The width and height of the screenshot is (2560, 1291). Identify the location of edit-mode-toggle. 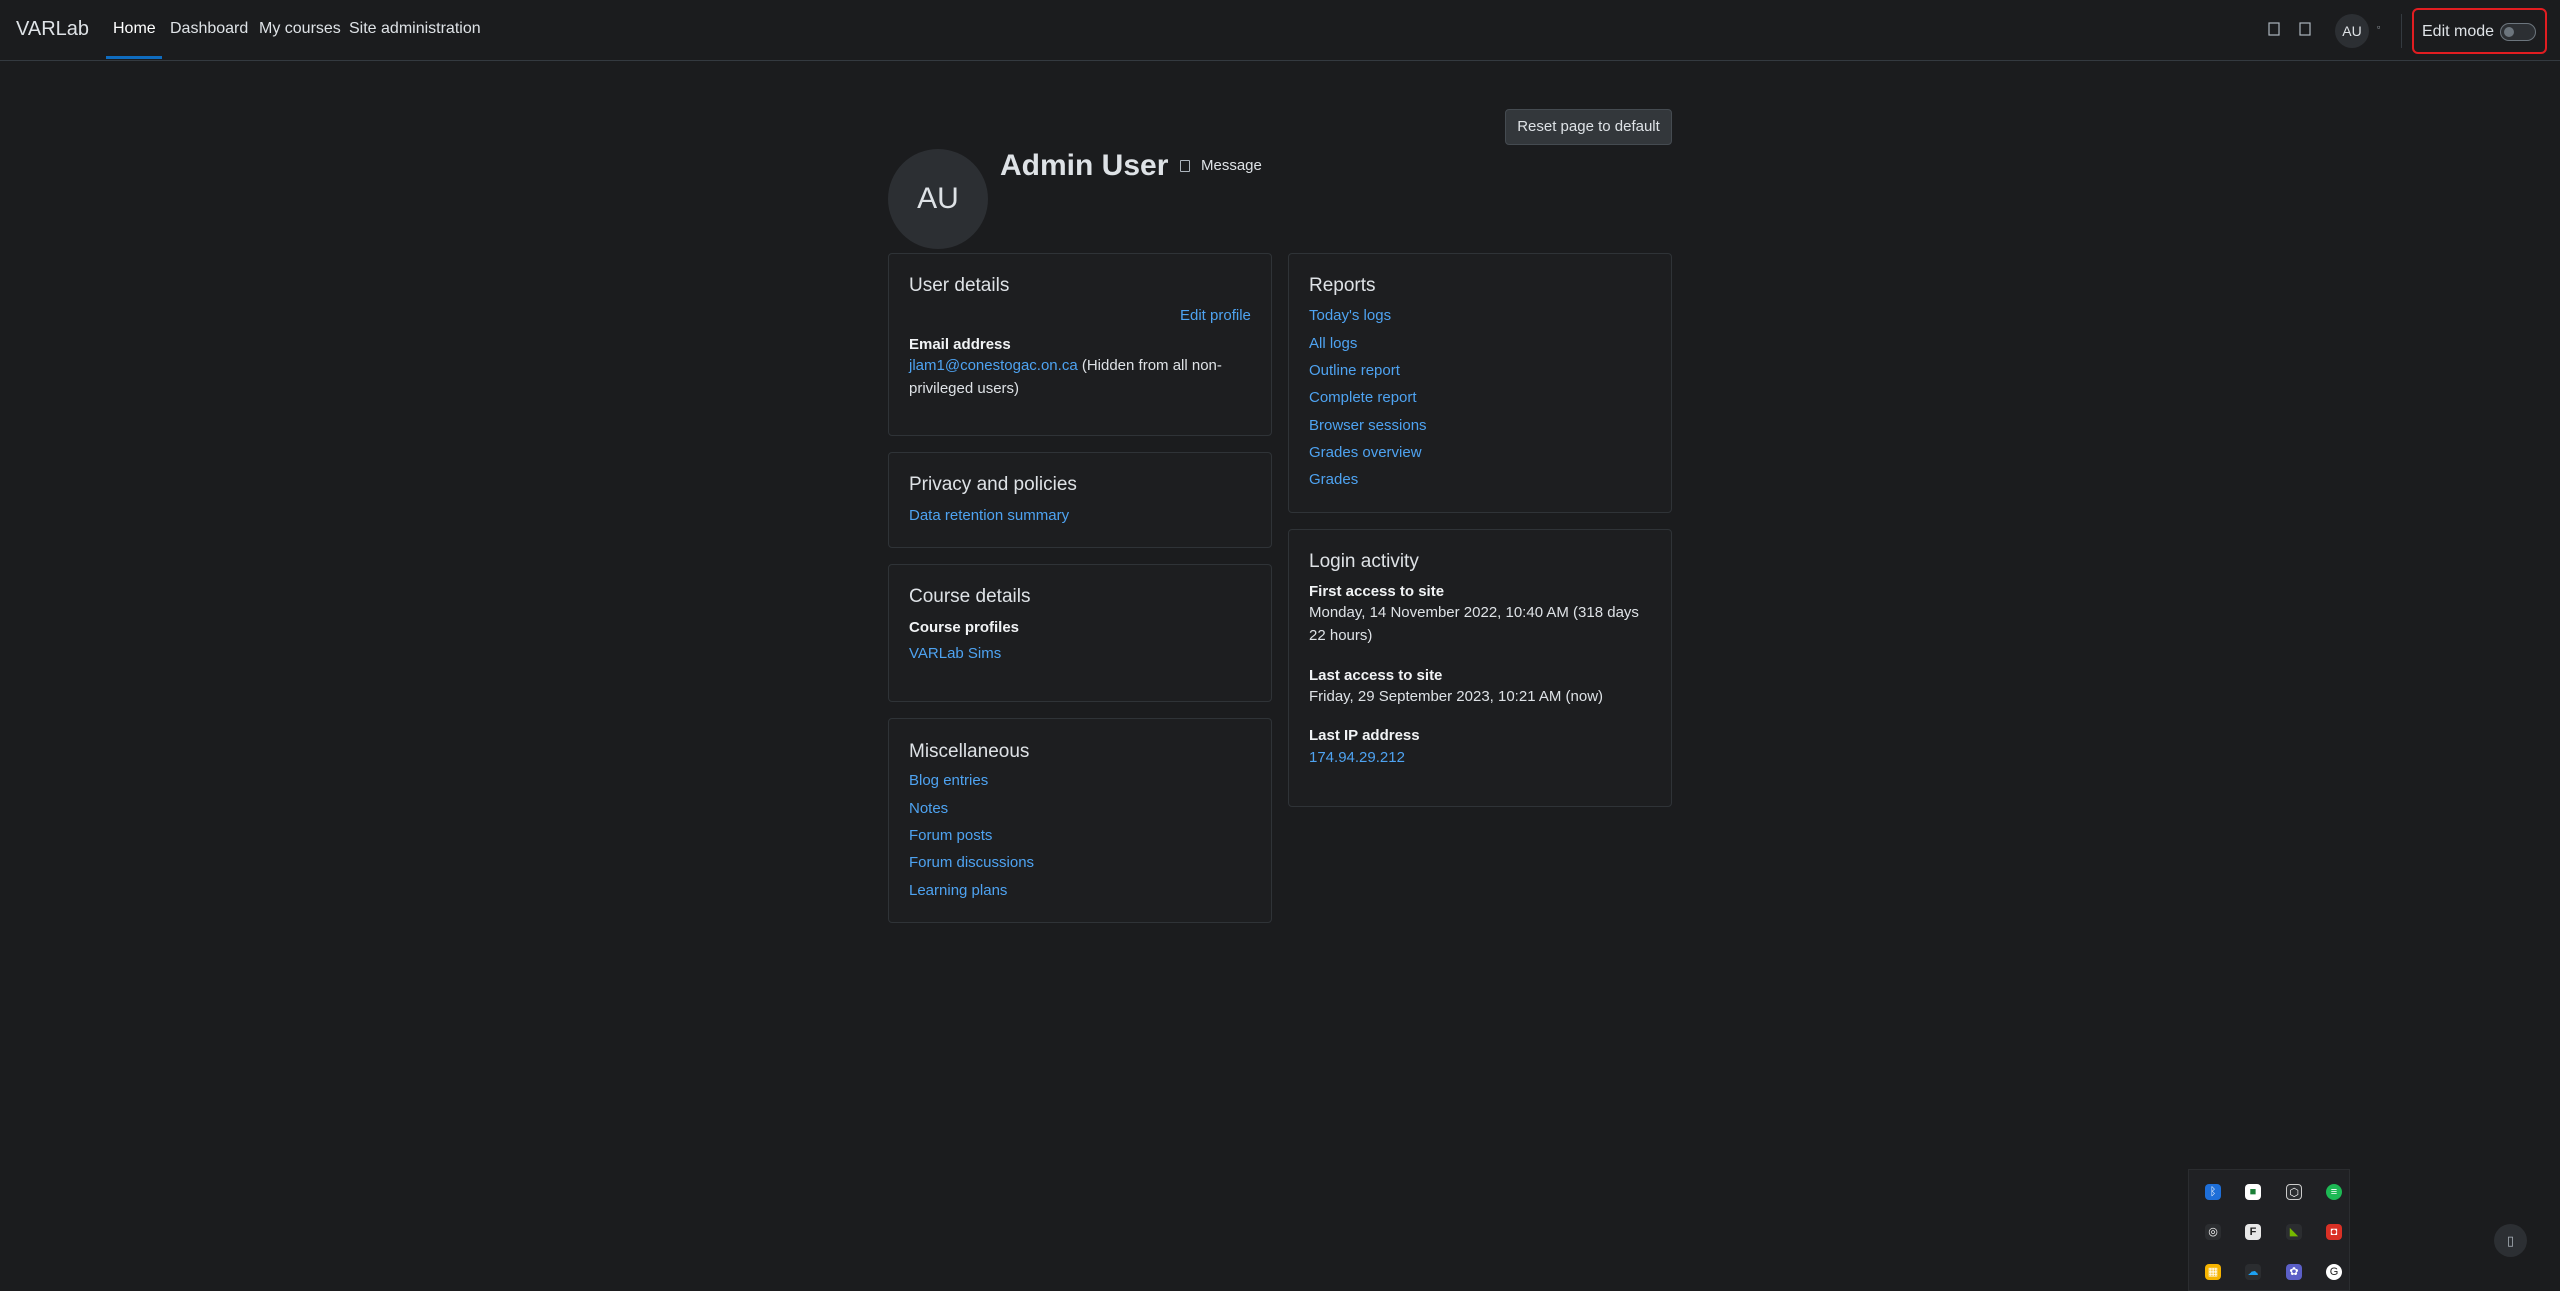
(2518, 32).